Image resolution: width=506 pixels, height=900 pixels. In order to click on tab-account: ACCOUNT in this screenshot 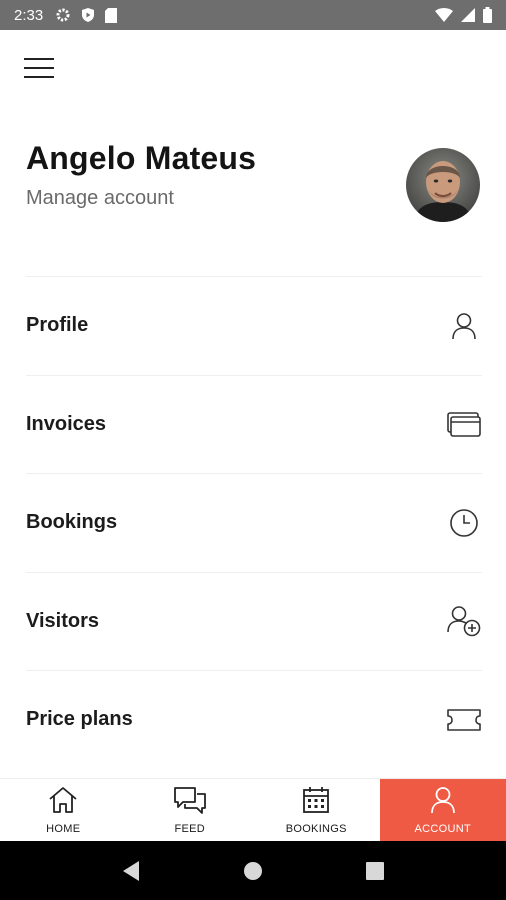, I will do `click(442, 810)`.